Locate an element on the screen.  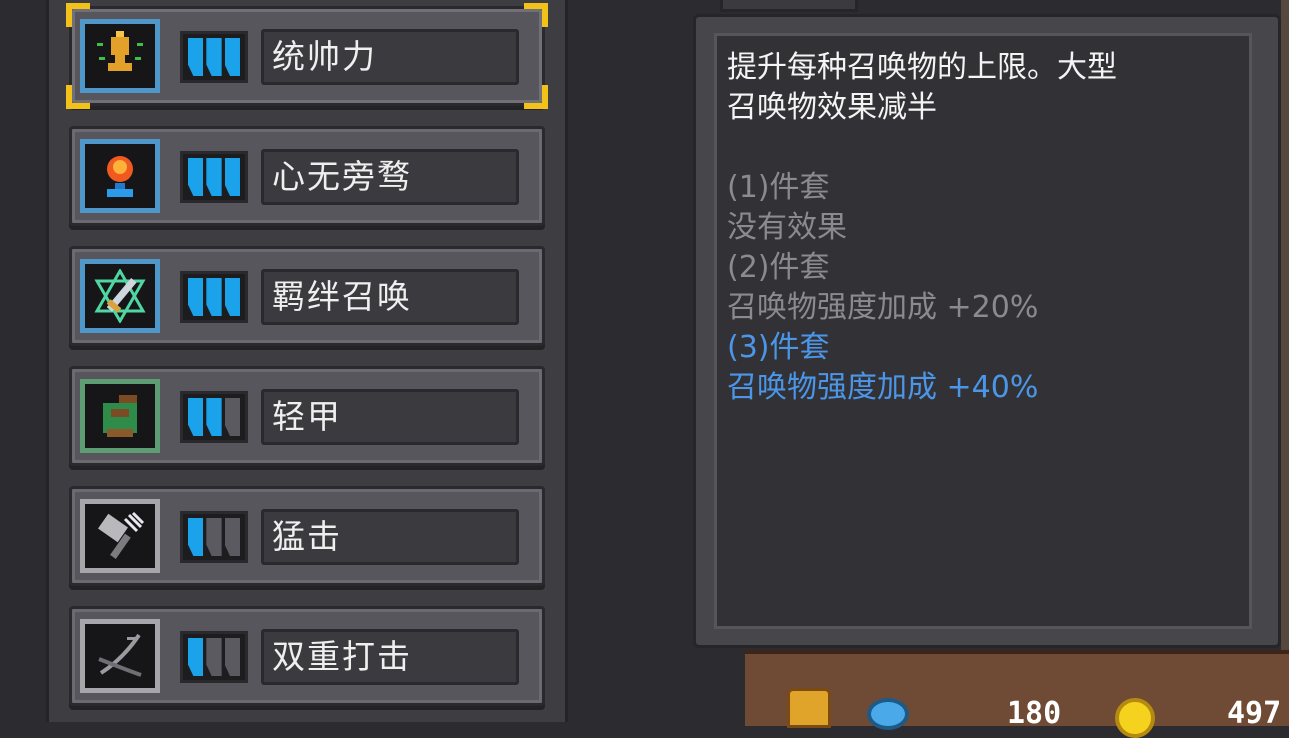
trait-name: 统帅力 is located at coordinates (390, 57).